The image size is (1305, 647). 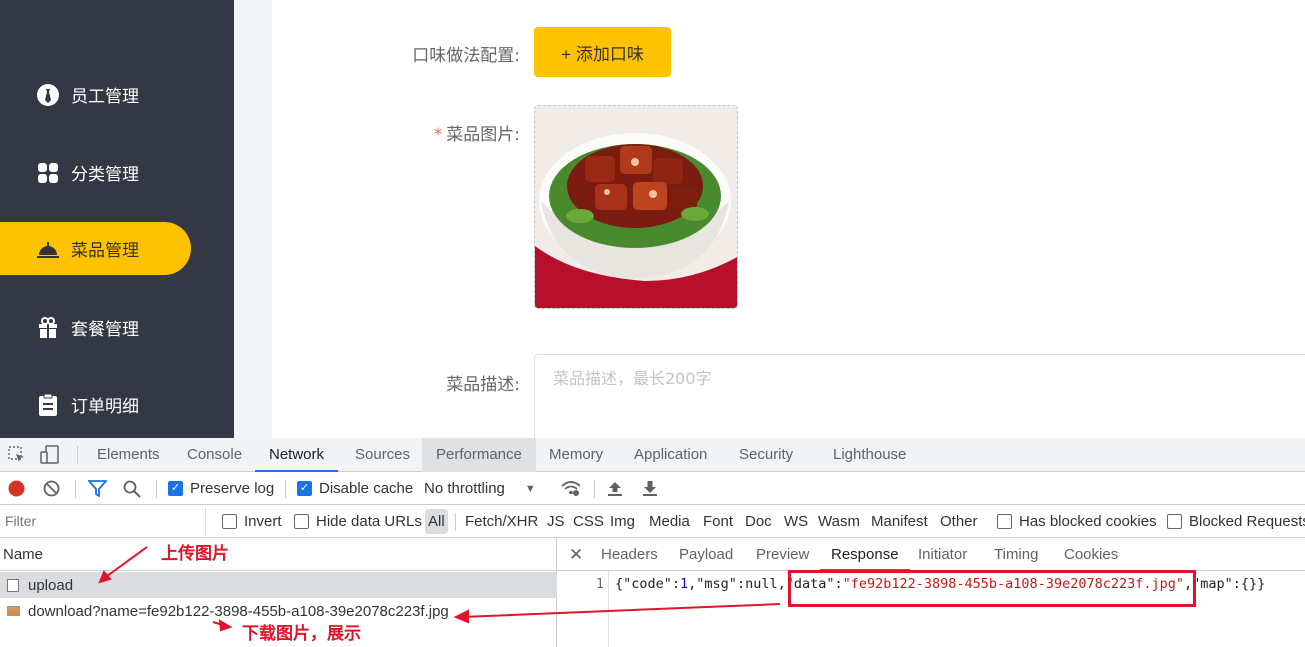 I want to click on sidebar-item-dish: 菜品管理, so click(x=95, y=248).